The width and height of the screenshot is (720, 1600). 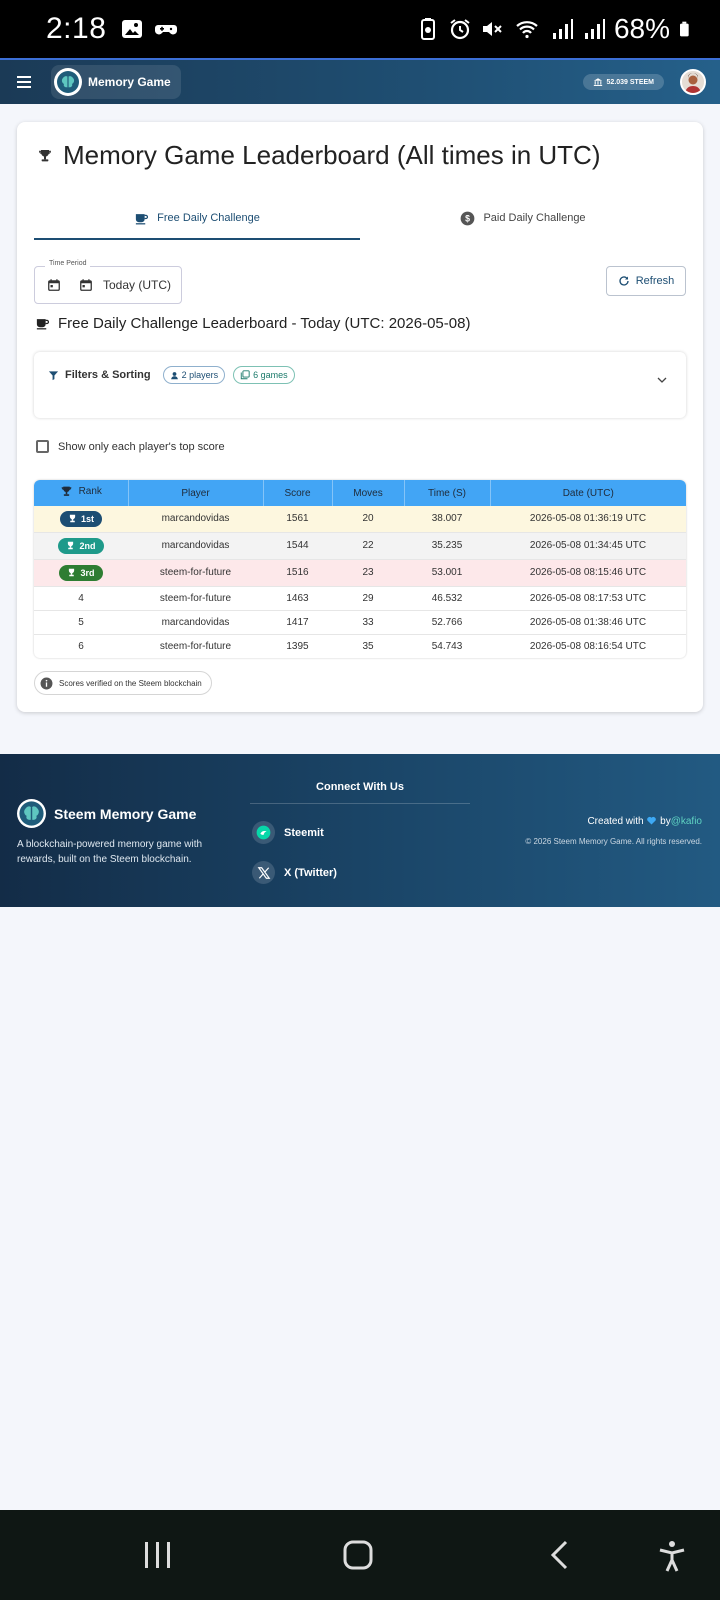 What do you see at coordinates (588, 493) in the screenshot?
I see `column-header-date: Date (UTC)` at bounding box center [588, 493].